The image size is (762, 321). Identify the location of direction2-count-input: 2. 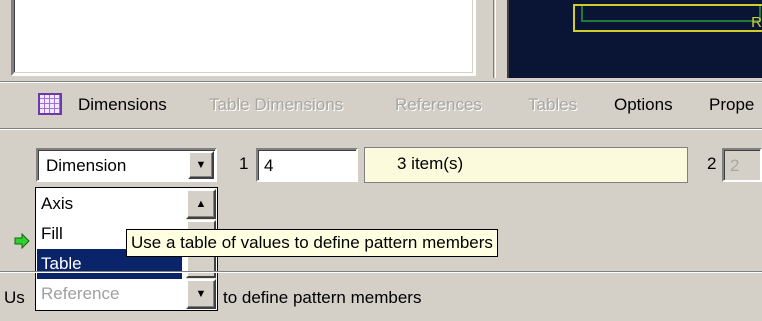
(742, 165).